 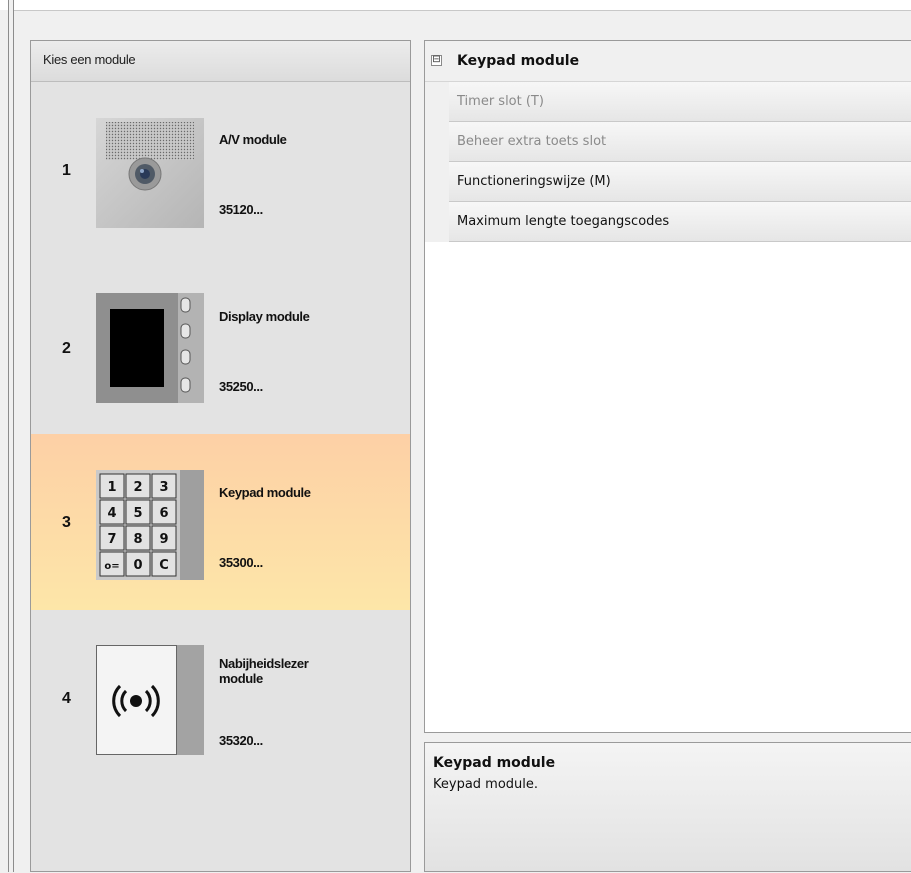 I want to click on property-label: Timer slot (T), so click(x=500, y=101).